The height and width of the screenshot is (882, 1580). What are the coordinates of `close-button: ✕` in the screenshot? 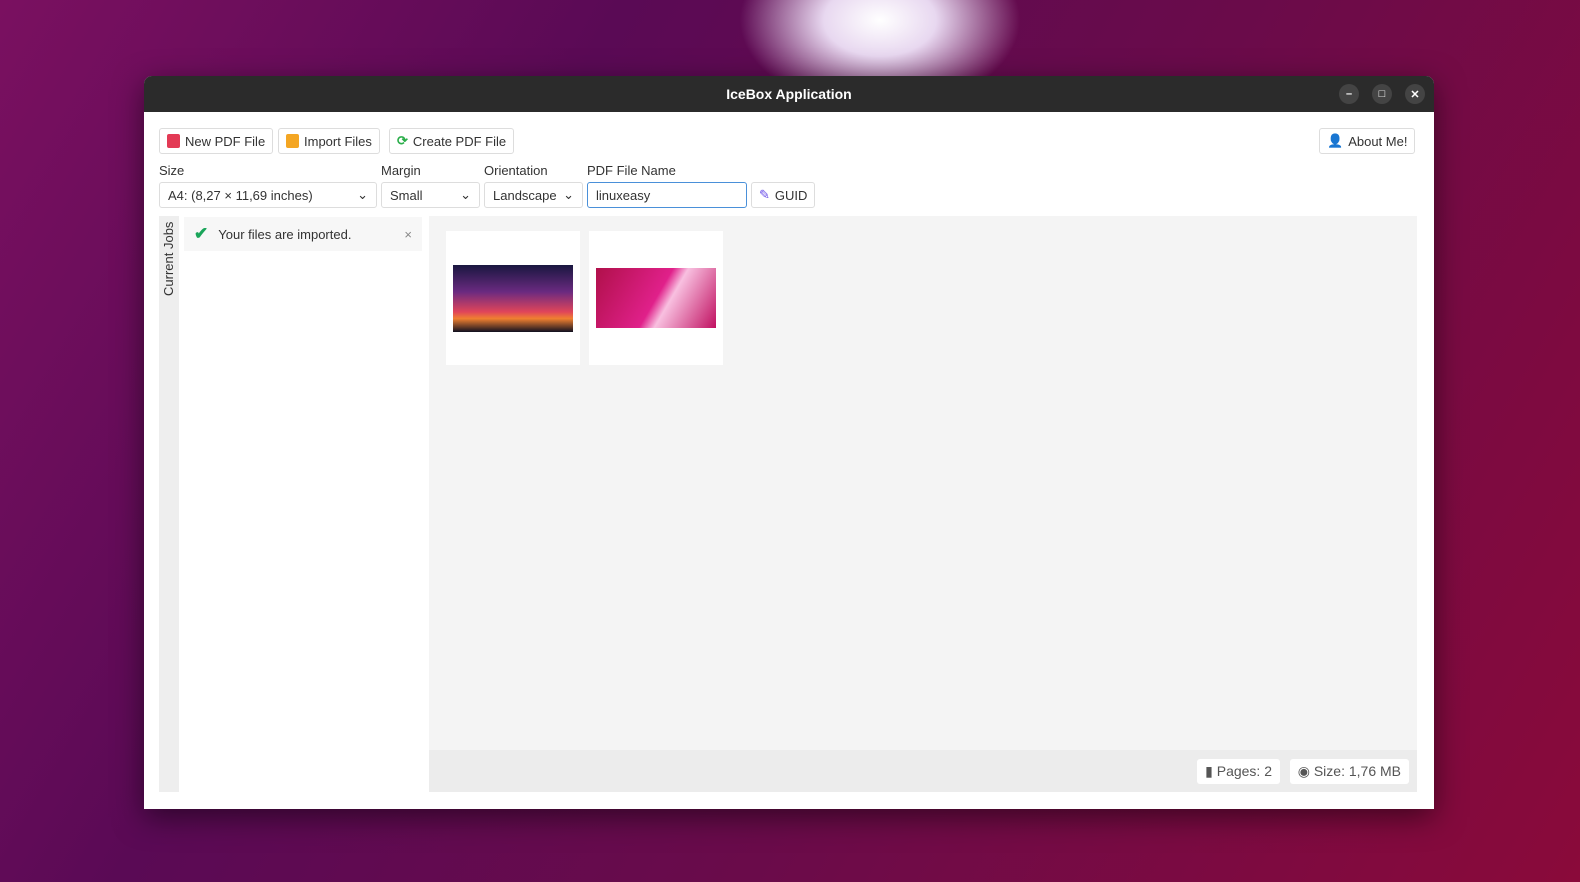 It's located at (1415, 94).